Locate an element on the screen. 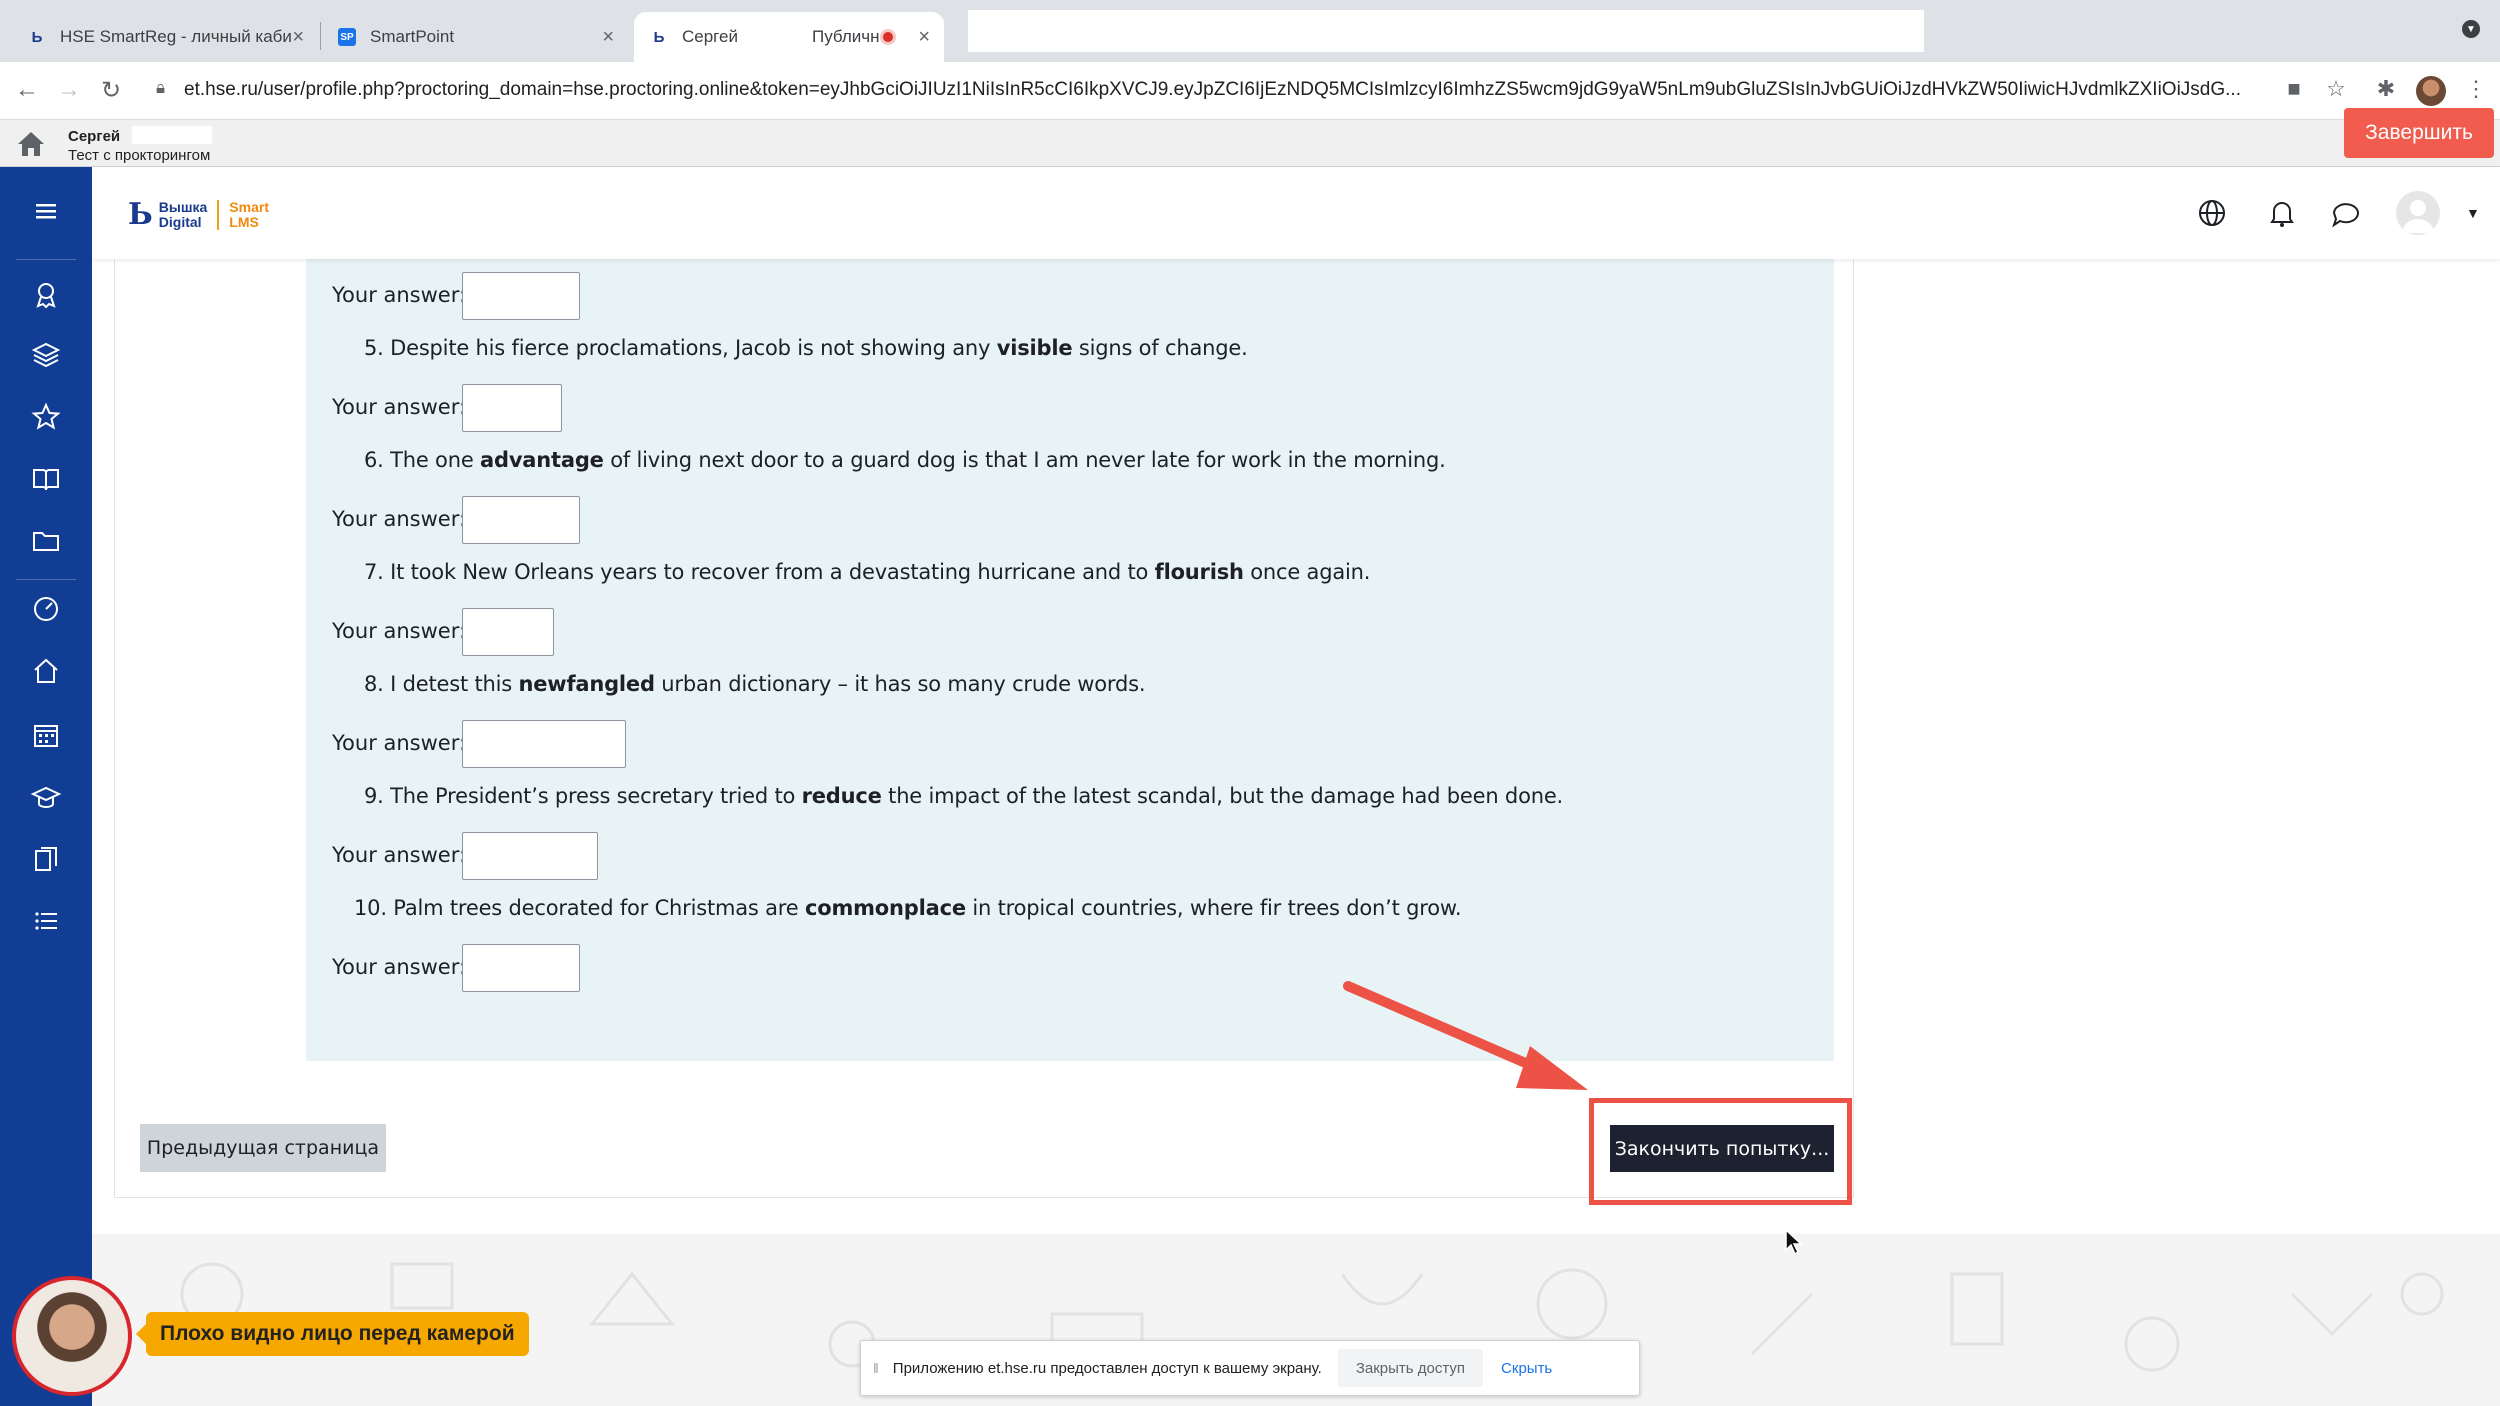  stop-sharing-button: Закрыть доступ is located at coordinates (1410, 1368).